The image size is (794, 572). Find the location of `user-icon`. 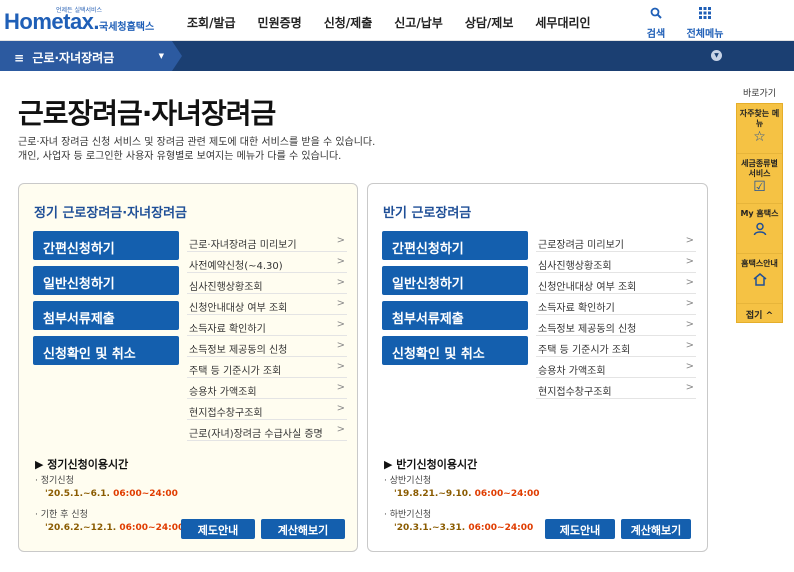

user-icon is located at coordinates (759, 229).